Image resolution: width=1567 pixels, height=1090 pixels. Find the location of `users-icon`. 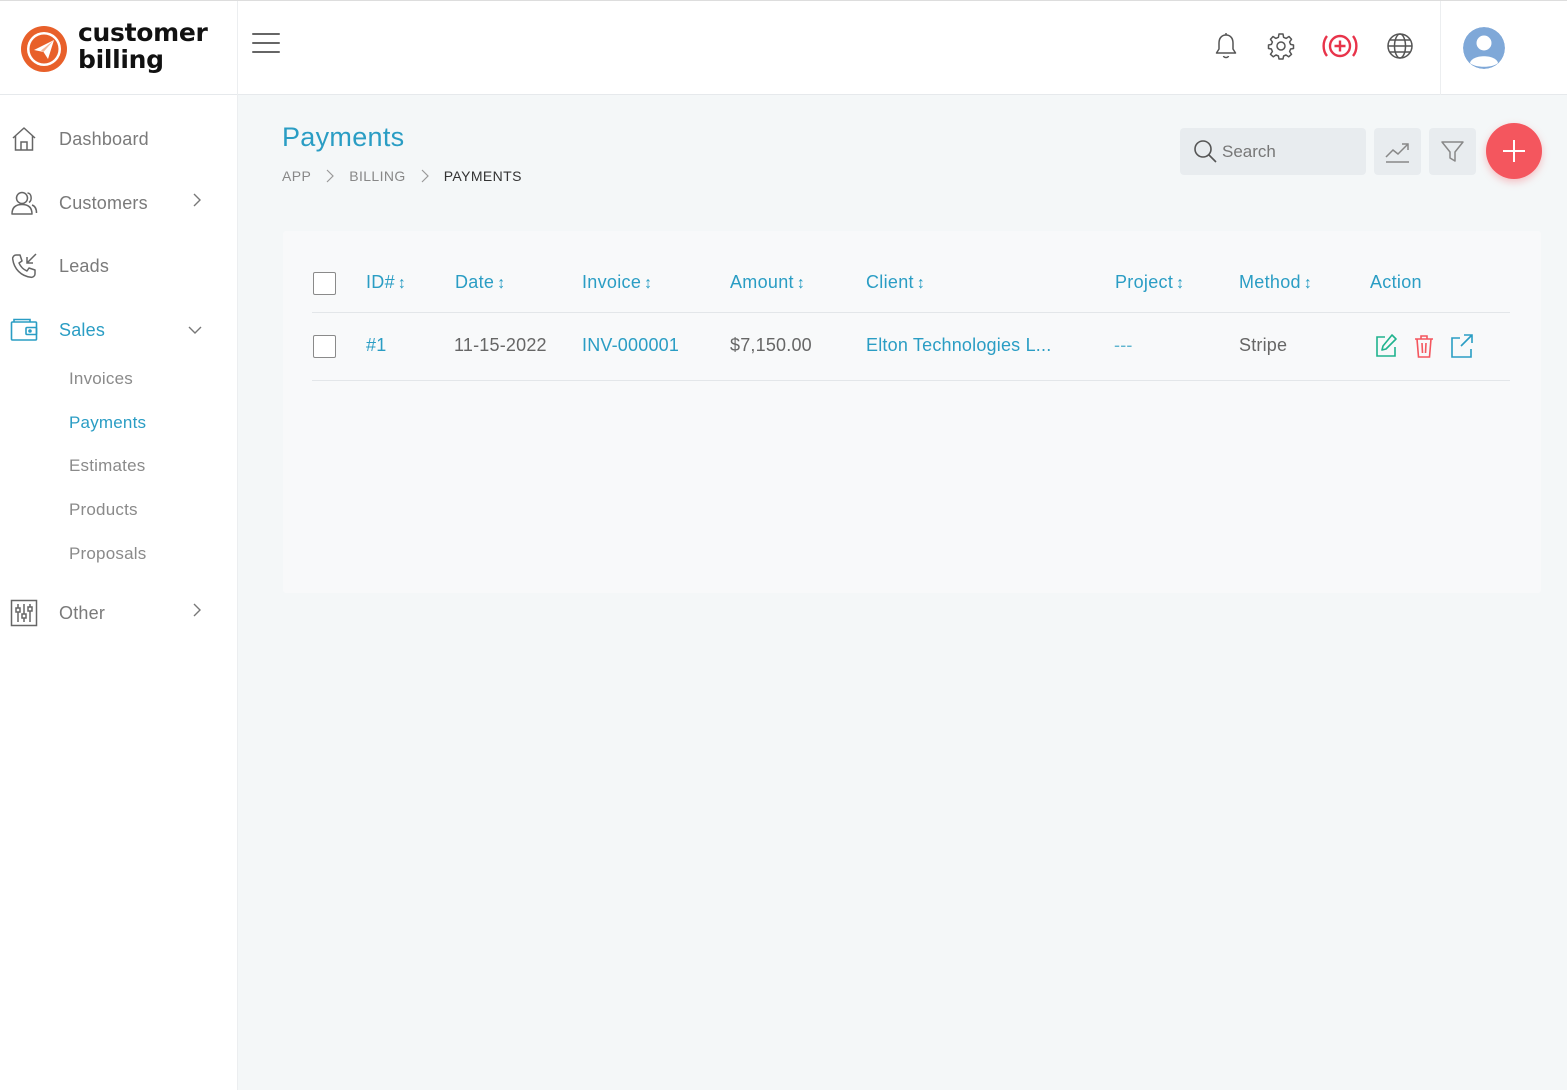

users-icon is located at coordinates (24, 203).